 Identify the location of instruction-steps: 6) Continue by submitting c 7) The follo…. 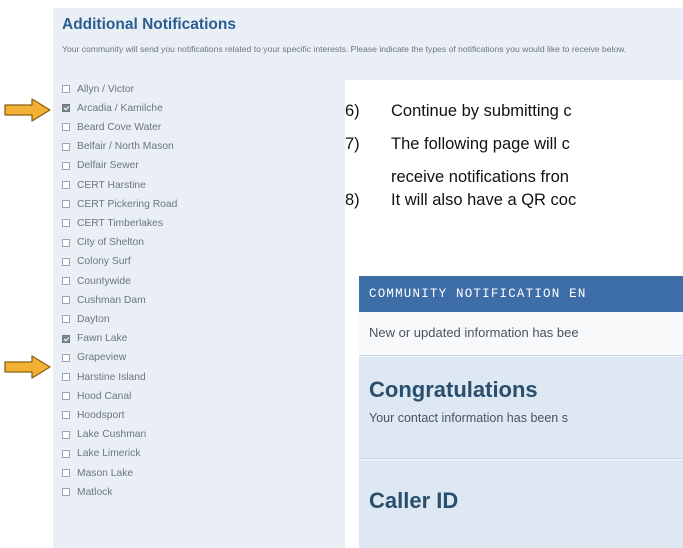
(514, 150).